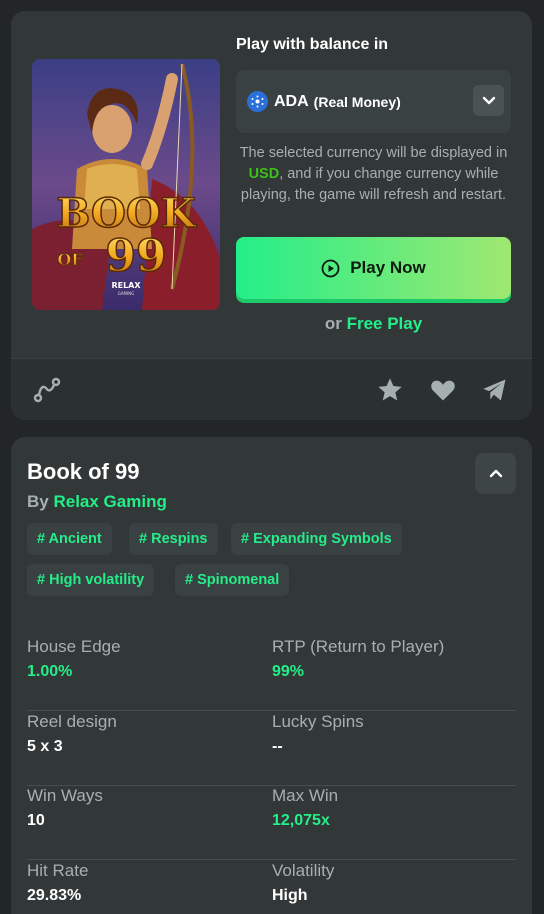 Image resolution: width=544 pixels, height=914 pixels. I want to click on stat-label: Reel design, so click(72, 721).